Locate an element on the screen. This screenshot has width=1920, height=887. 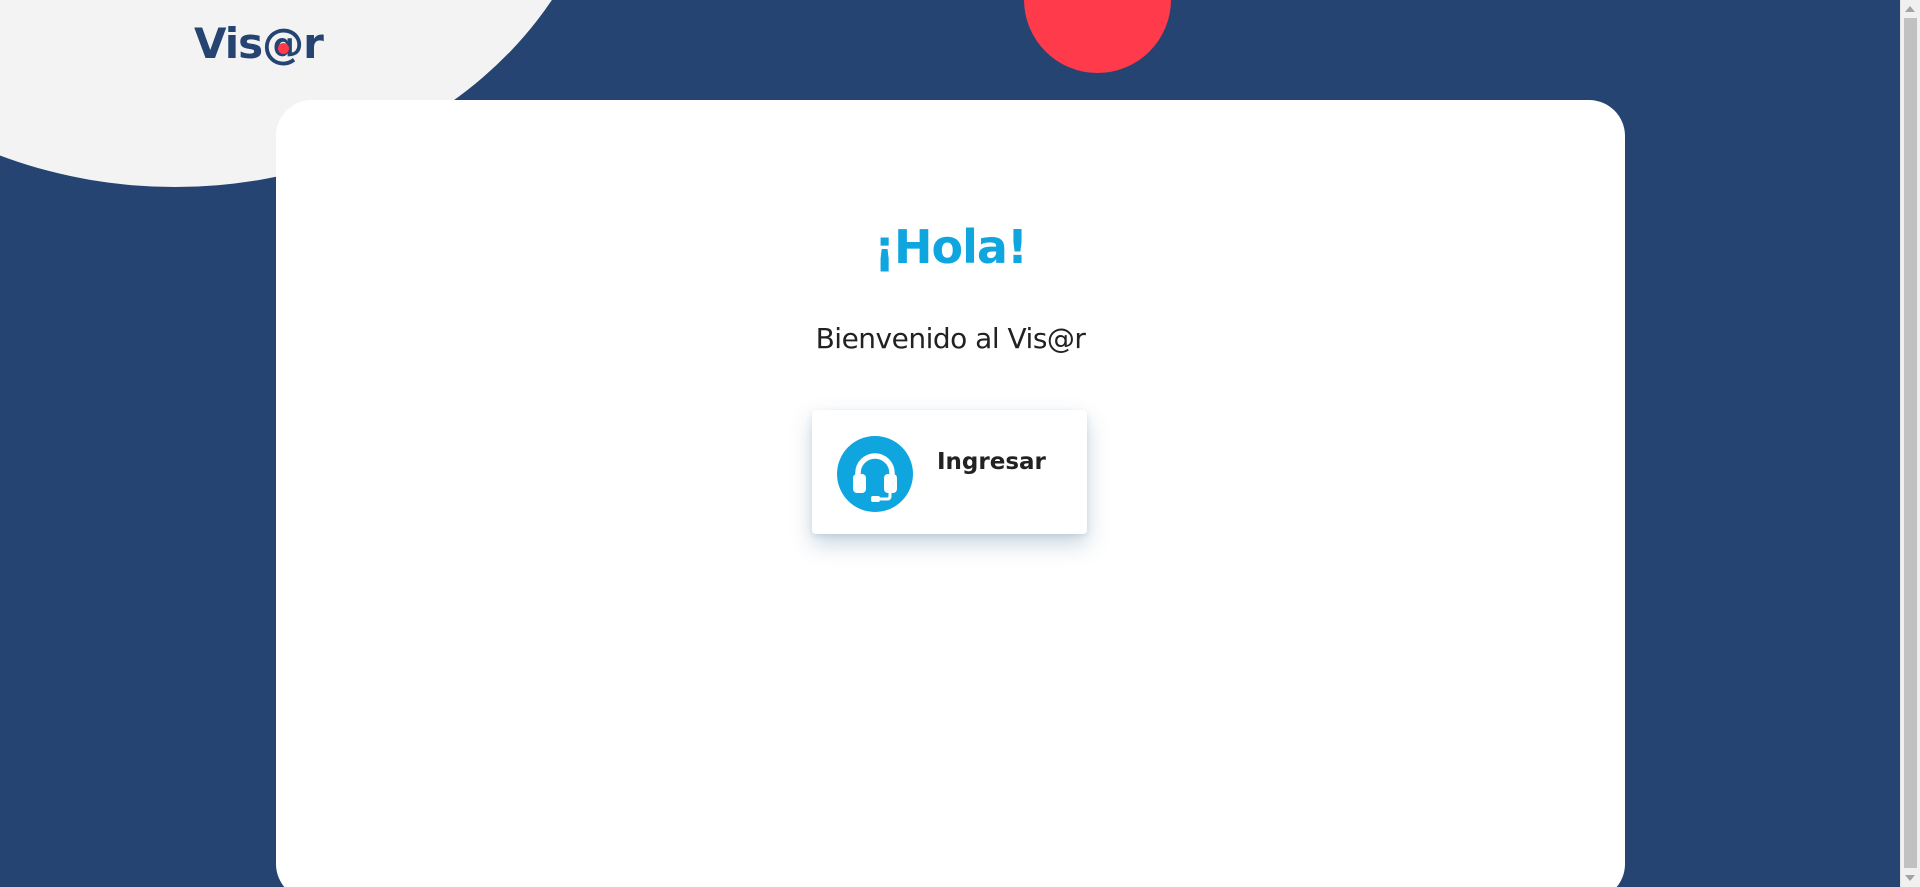
scroll-down-icon is located at coordinates (1910, 878).